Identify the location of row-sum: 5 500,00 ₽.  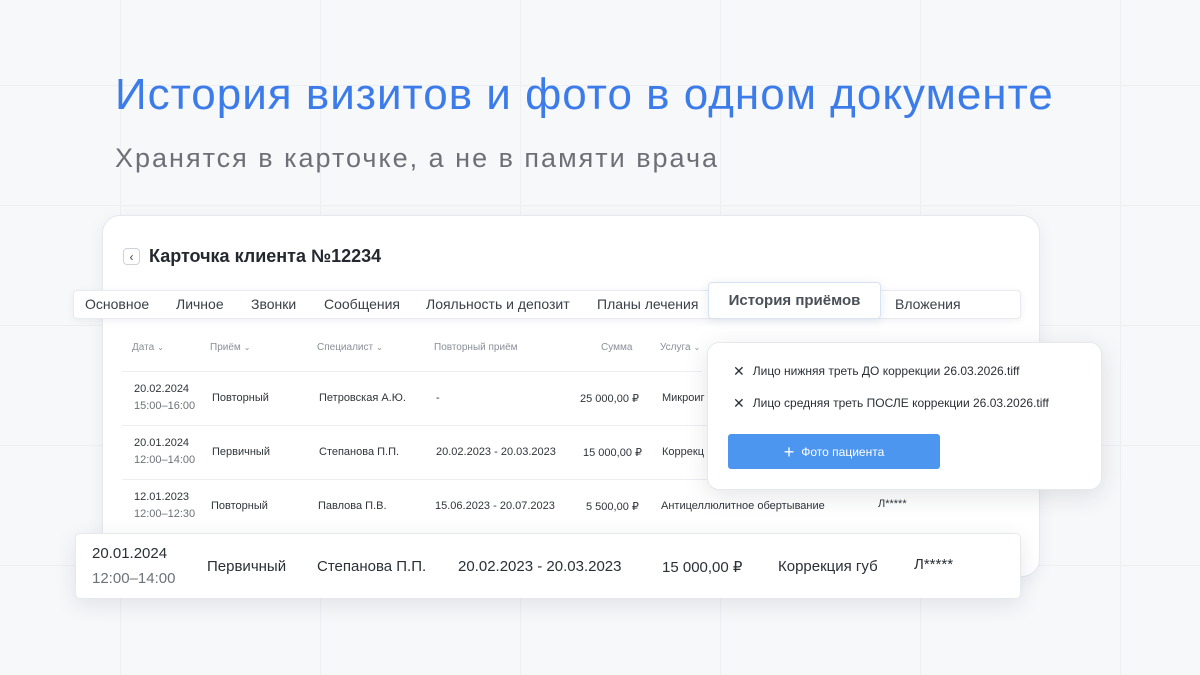
(612, 507).